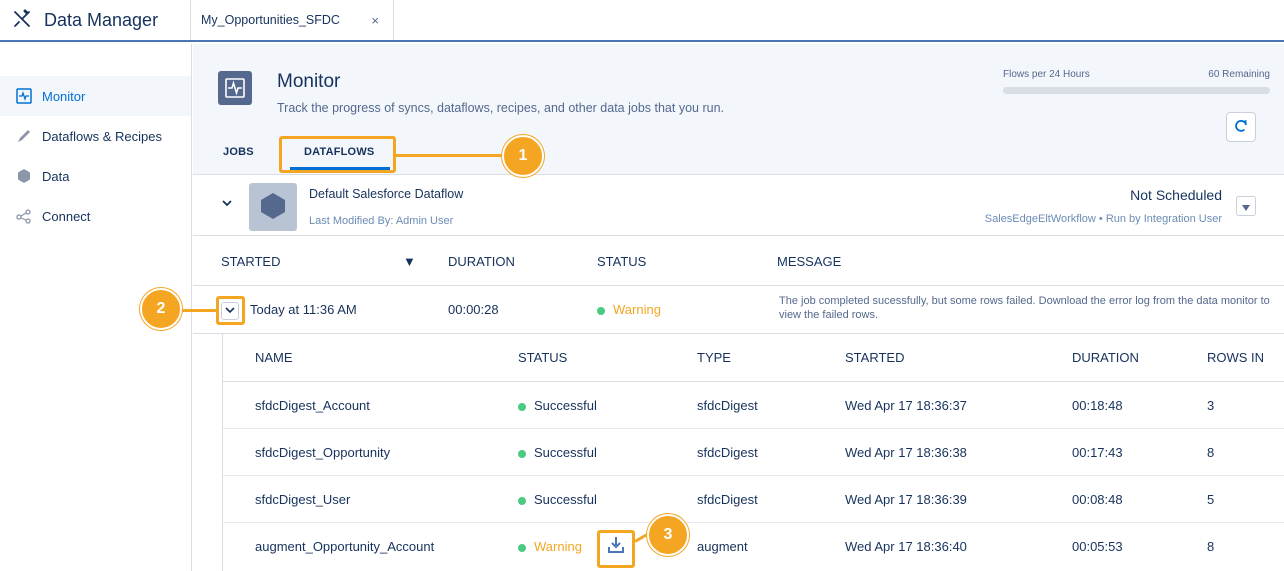  I want to click on dataflow-thumbnail, so click(273, 207).